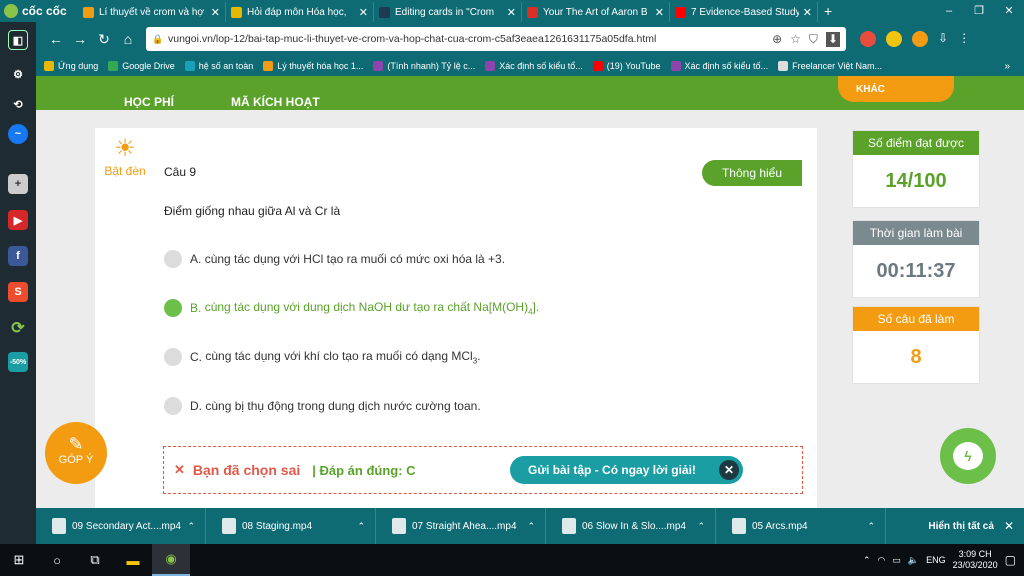  Describe the element at coordinates (975, 565) in the screenshot. I see `clock-date: 23/03/2020` at that location.